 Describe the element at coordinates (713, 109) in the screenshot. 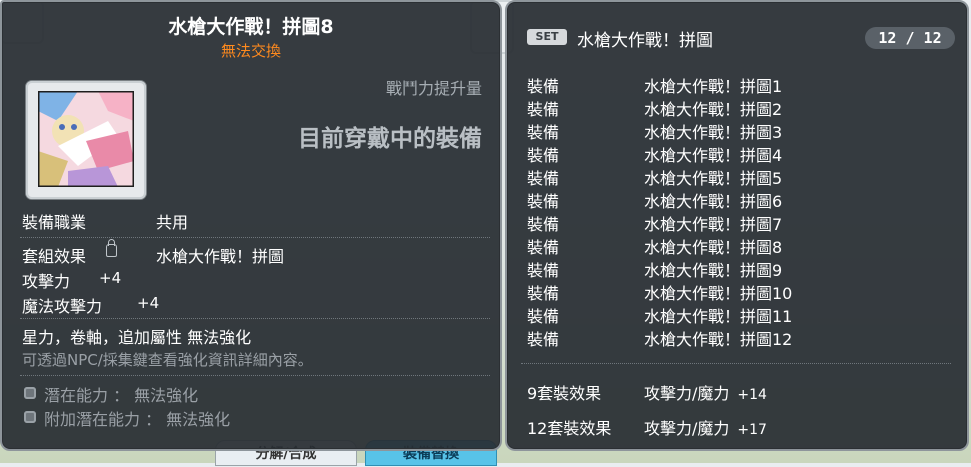

I see `set-item-name: 水槍大作戰！拼圖2` at that location.